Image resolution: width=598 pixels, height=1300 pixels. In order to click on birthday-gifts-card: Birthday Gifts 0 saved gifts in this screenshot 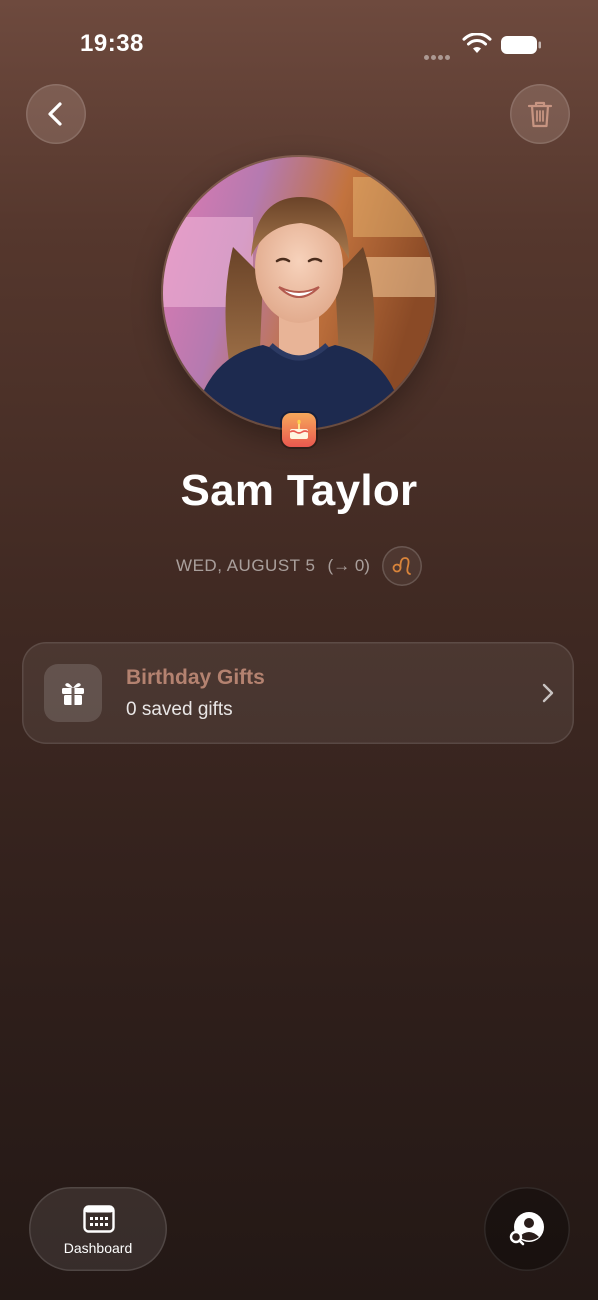, I will do `click(298, 693)`.